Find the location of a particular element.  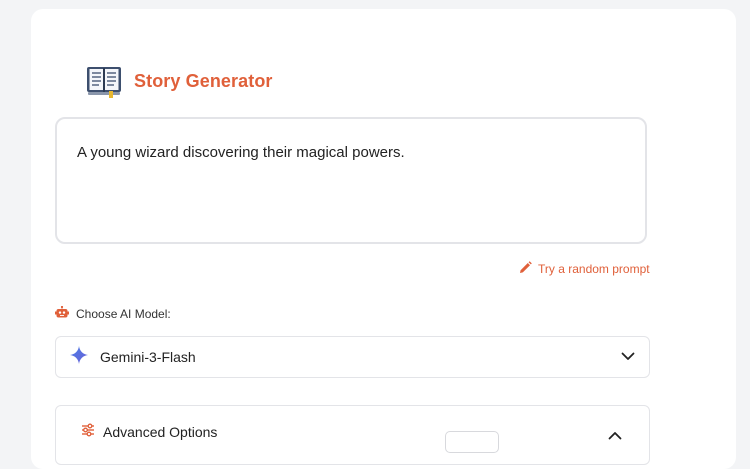

model-label: Choose AI Model: is located at coordinates (113, 313).